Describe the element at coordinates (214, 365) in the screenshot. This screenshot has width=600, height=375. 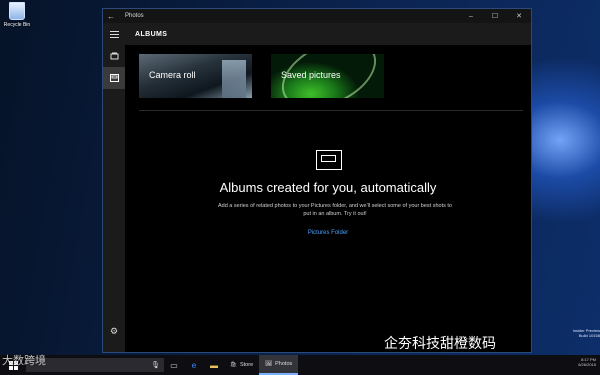
I see `file-explorer-icon: ▬` at that location.